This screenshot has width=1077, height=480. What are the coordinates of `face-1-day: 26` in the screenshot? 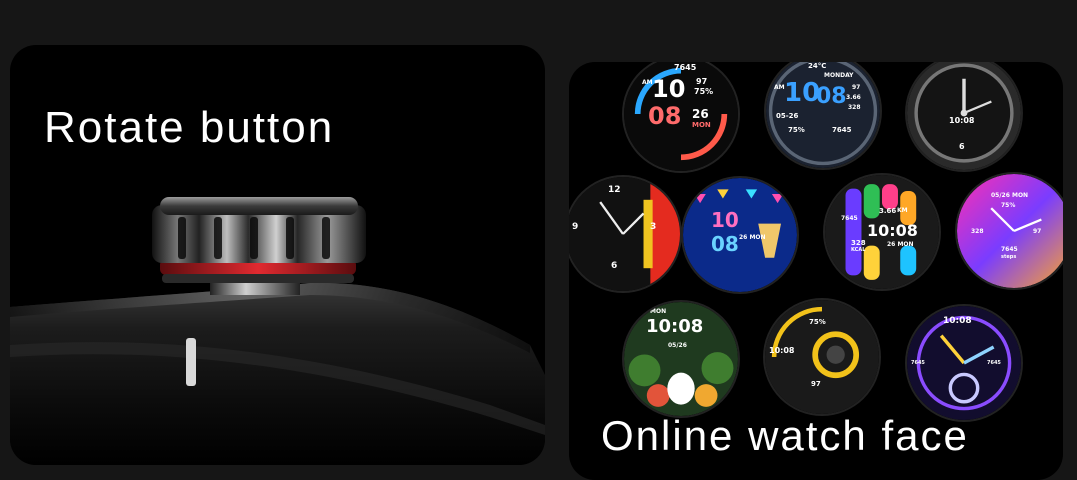 It's located at (700, 114).